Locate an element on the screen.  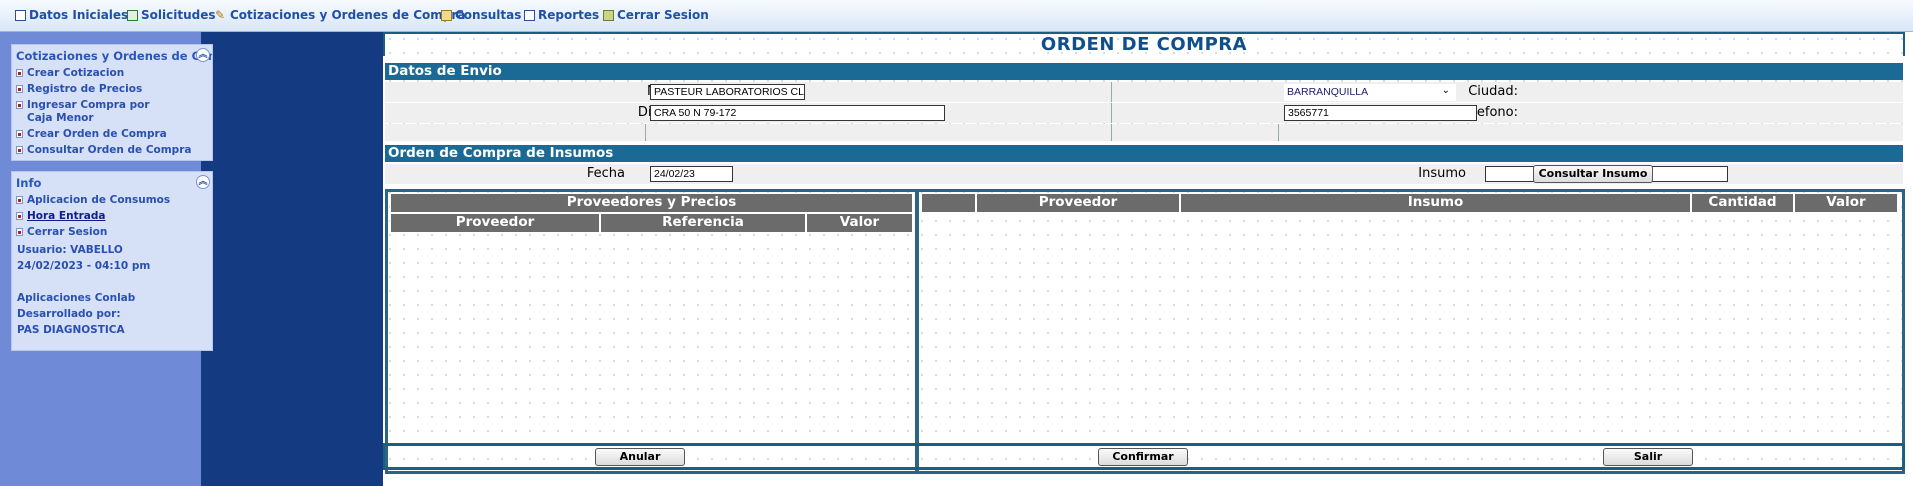
datetime-label: 24/02/2023 - 04:10 pm is located at coordinates (84, 266).